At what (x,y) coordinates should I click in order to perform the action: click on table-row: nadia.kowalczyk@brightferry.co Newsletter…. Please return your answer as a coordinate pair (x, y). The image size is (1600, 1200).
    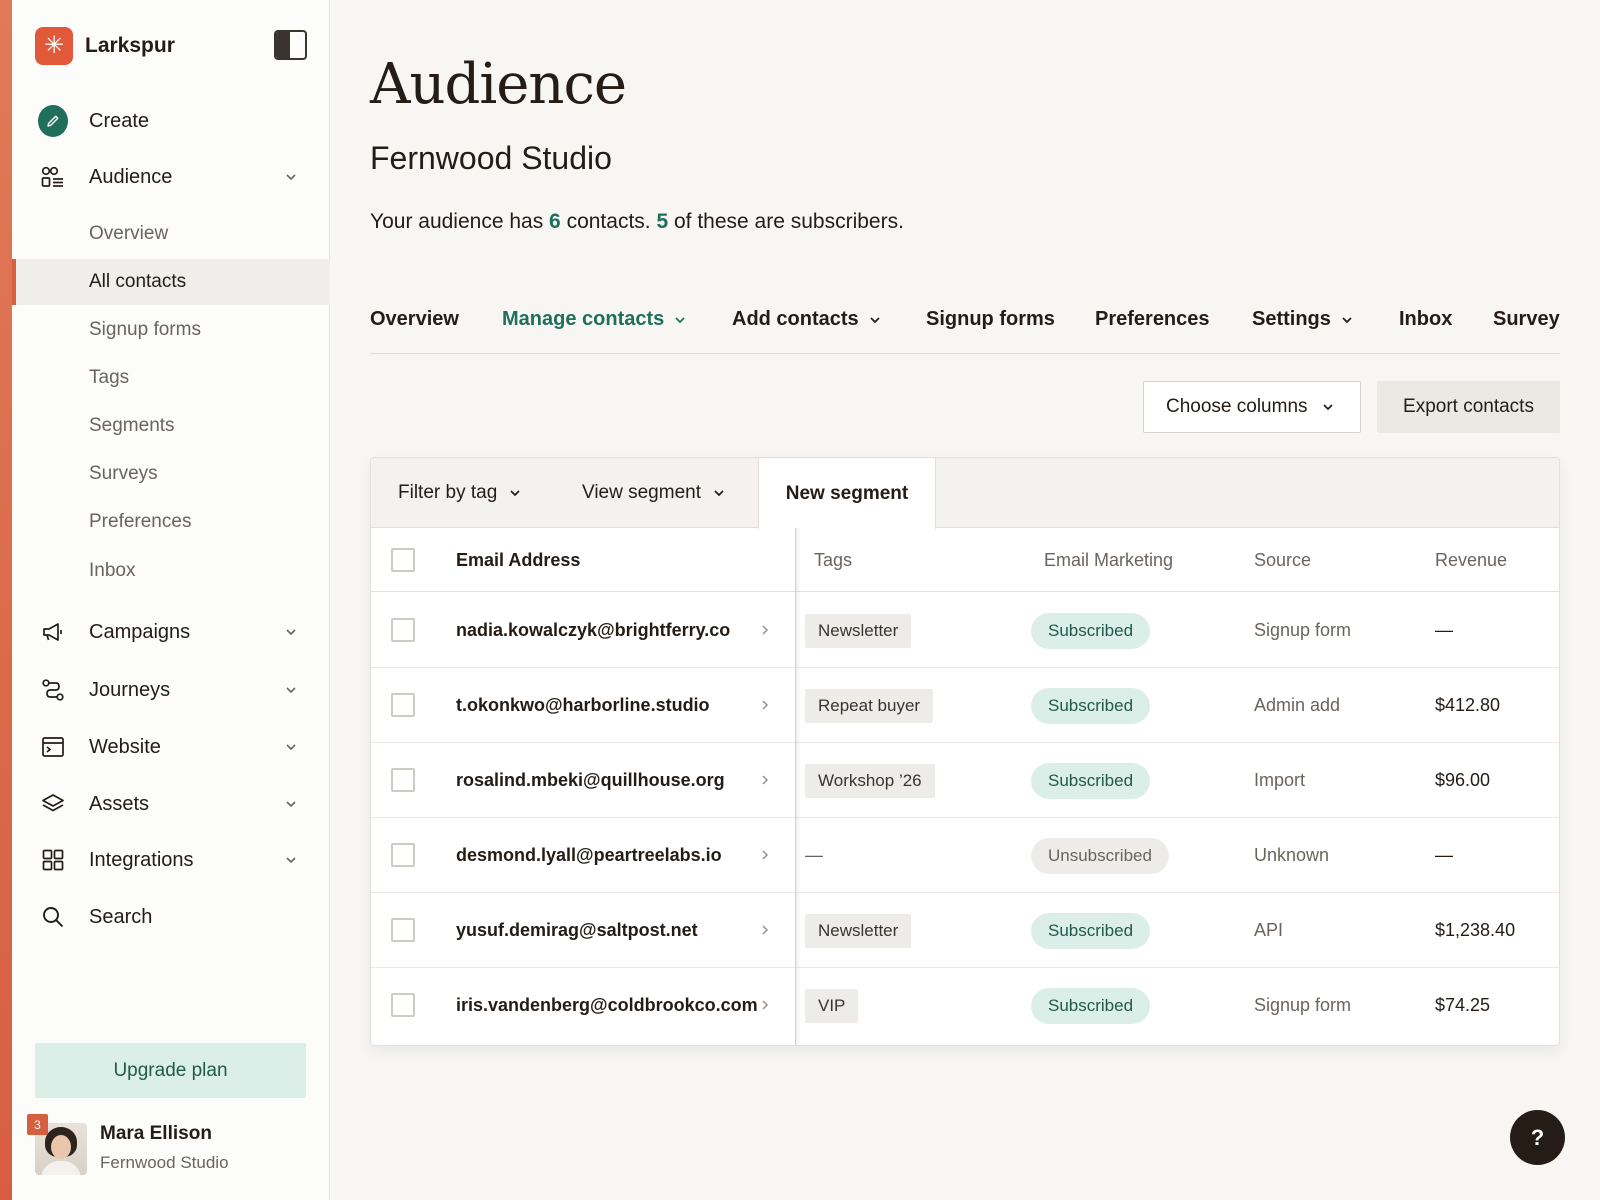
    Looking at the image, I should click on (965, 630).